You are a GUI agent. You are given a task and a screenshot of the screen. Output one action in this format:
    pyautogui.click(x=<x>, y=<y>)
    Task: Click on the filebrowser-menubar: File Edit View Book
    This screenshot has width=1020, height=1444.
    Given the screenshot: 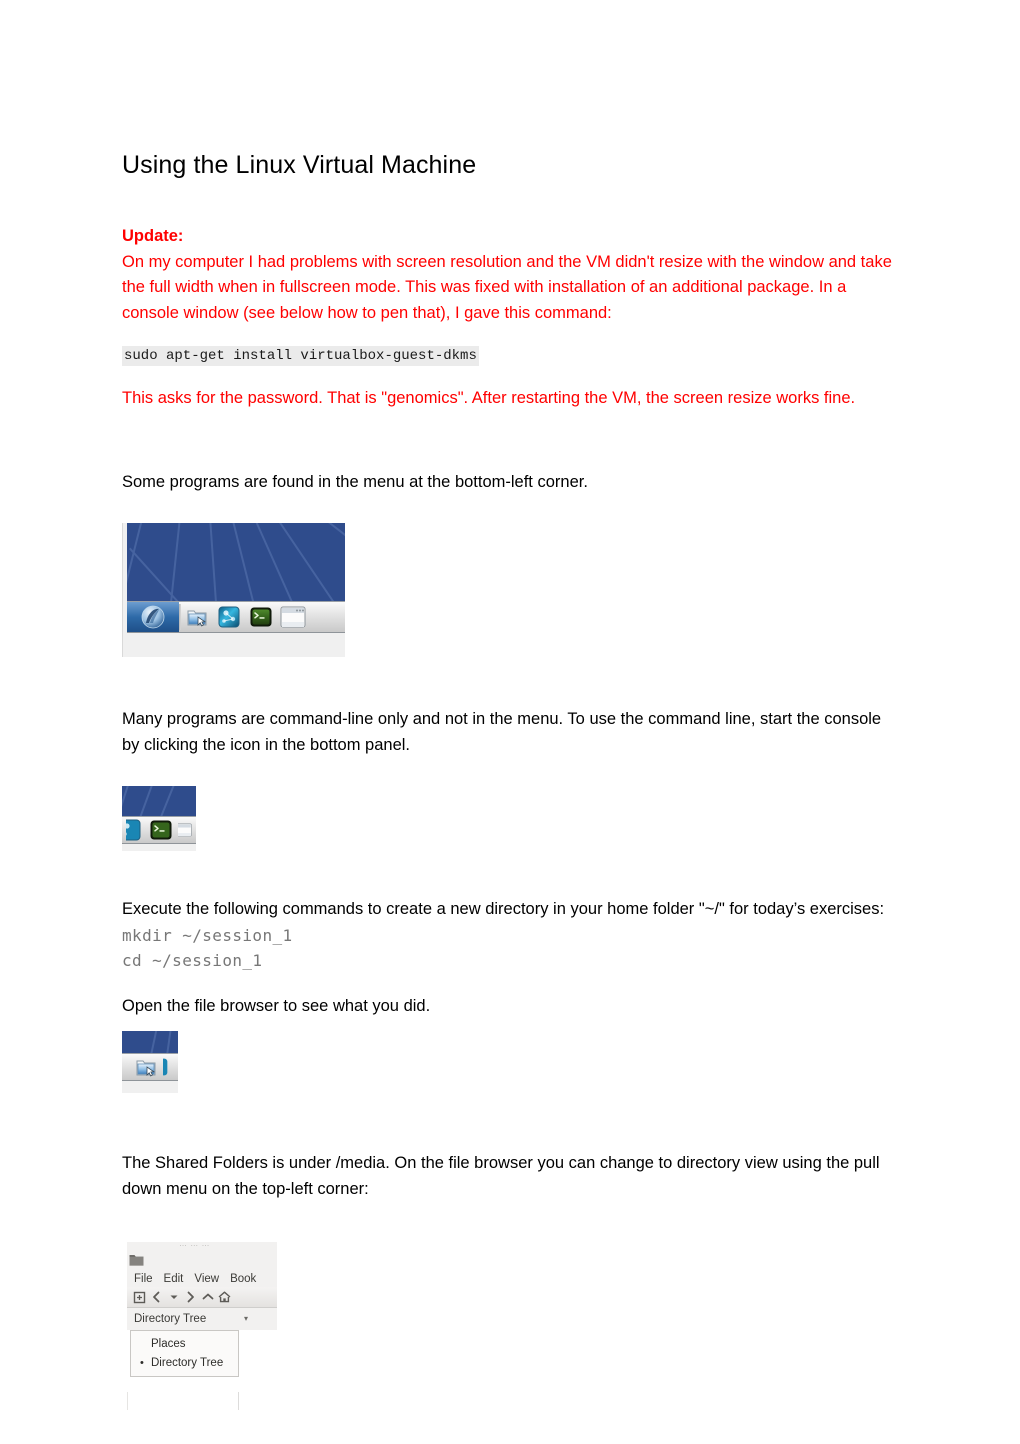 What is the action you would take?
    pyautogui.click(x=202, y=1278)
    